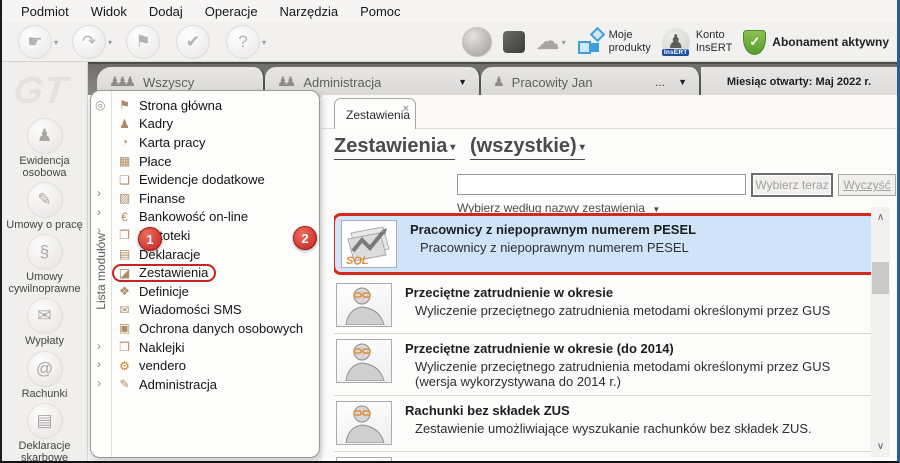 The width and height of the screenshot is (900, 463). Describe the element at coordinates (476, 42) in the screenshot. I see `globe-icon` at that location.